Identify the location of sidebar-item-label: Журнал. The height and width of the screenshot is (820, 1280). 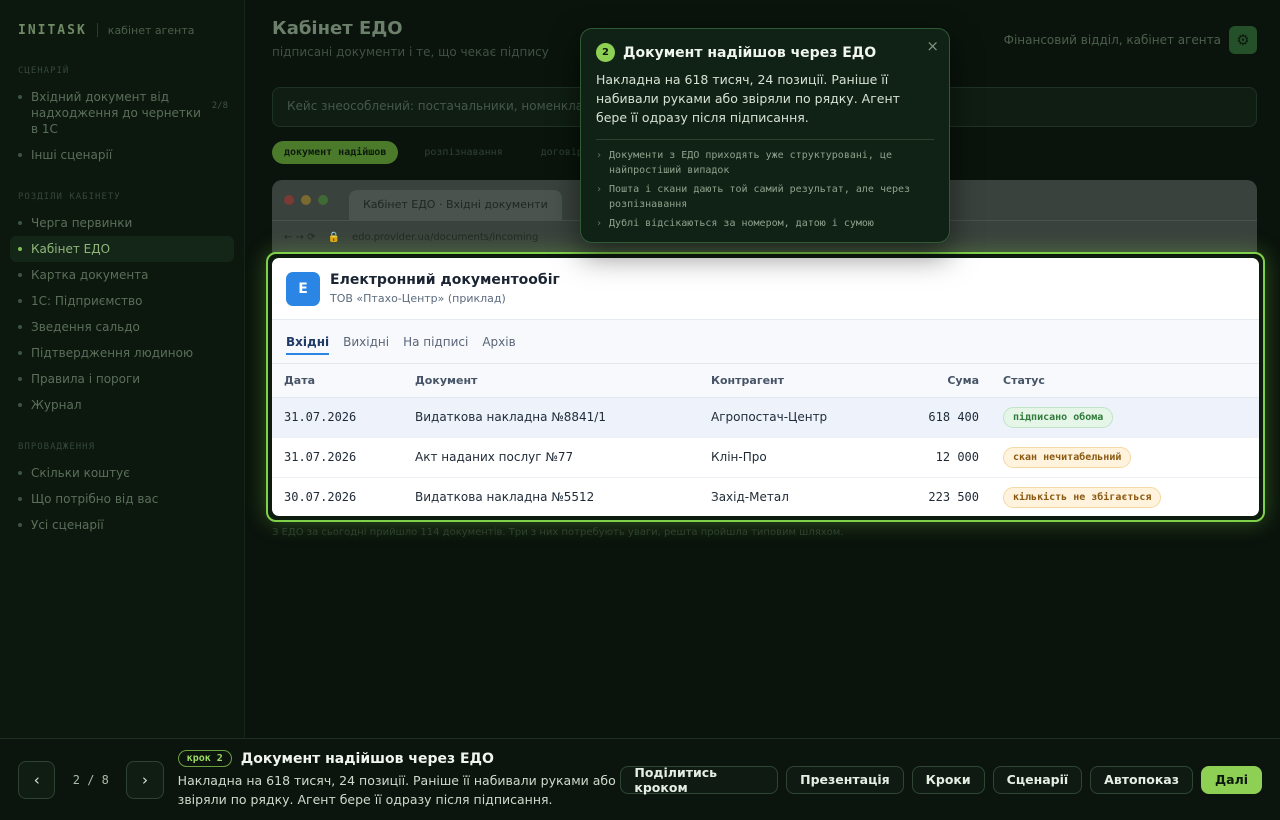
(56, 405).